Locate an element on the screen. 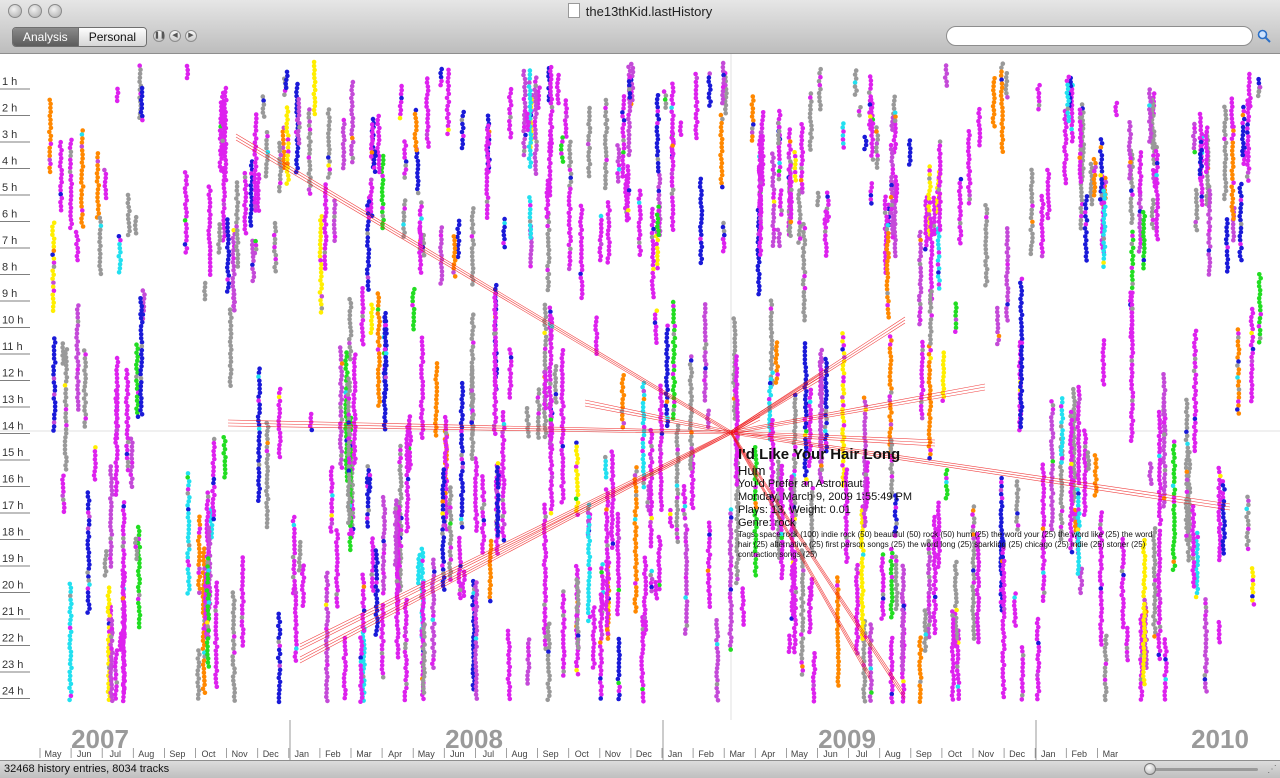  search-input is located at coordinates (1099, 36).